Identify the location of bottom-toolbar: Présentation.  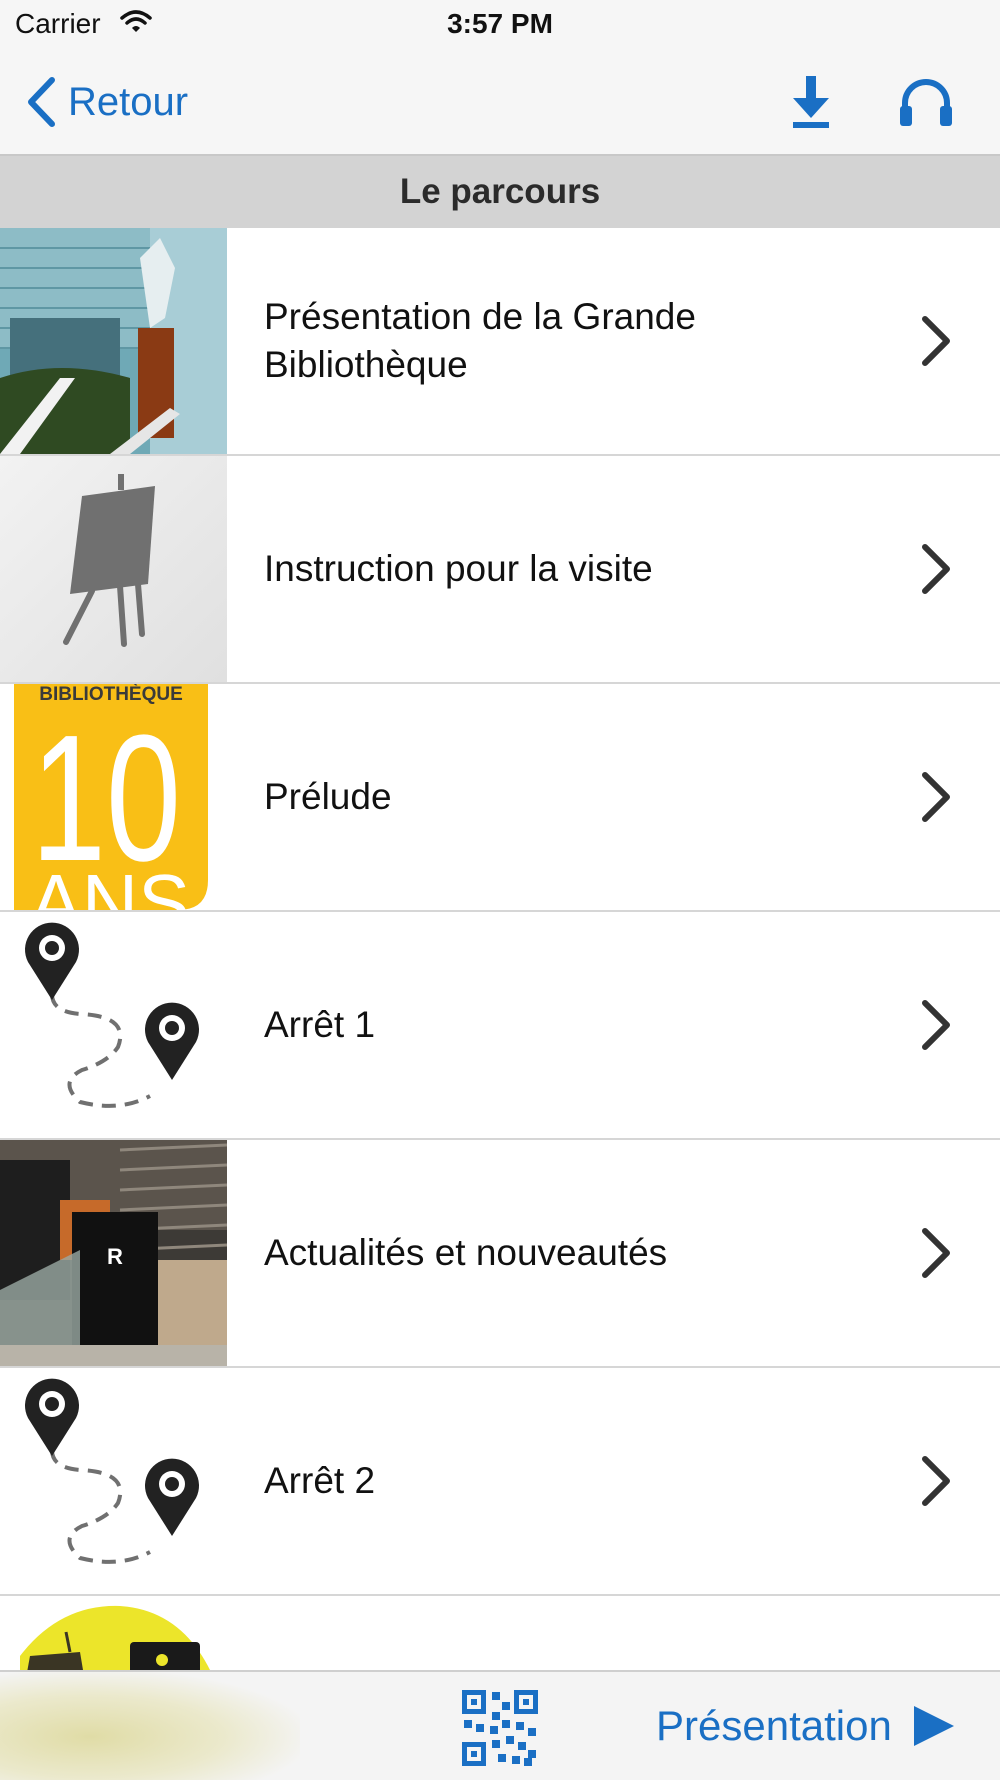
(500, 1725).